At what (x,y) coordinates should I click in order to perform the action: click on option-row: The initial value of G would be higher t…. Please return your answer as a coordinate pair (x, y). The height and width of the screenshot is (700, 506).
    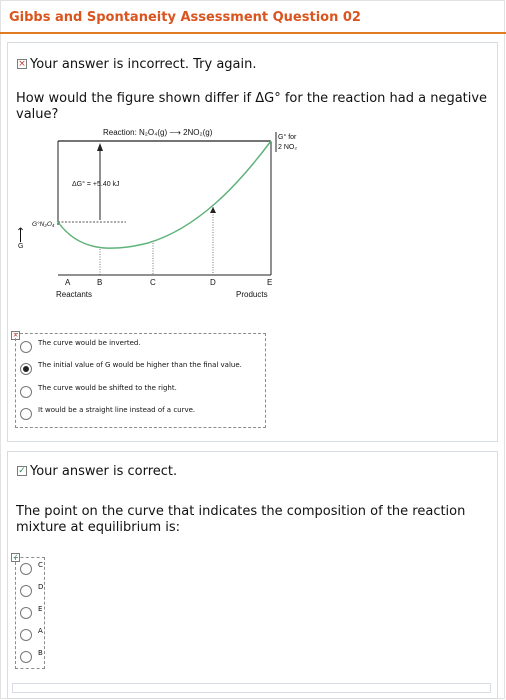
    Looking at the image, I should click on (140, 369).